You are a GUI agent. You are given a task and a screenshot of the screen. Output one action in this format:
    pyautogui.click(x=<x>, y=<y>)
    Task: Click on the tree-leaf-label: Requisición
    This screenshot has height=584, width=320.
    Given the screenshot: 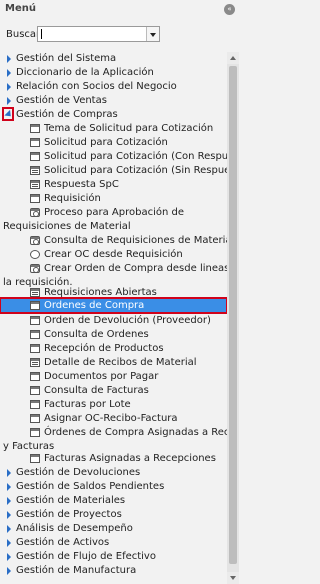 What is the action you would take?
    pyautogui.click(x=72, y=198)
    